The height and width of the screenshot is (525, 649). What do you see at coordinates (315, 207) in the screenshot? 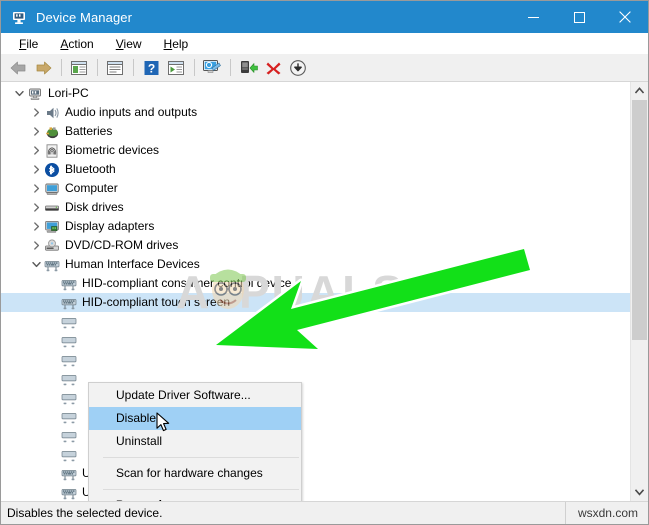
I see `tree-row-disk-drives: Disk drives` at bounding box center [315, 207].